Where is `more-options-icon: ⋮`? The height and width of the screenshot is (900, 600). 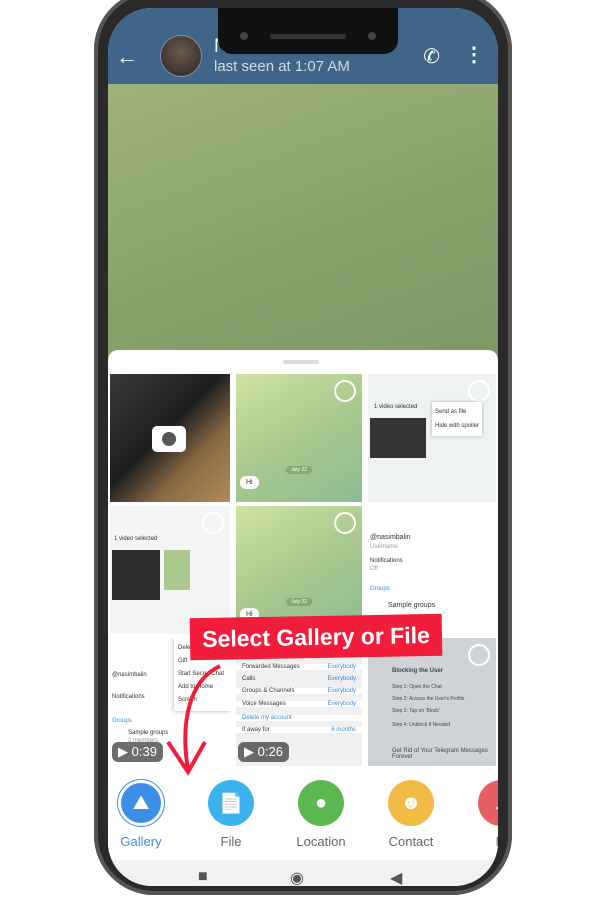
more-options-icon: ⋮ is located at coordinates (474, 54).